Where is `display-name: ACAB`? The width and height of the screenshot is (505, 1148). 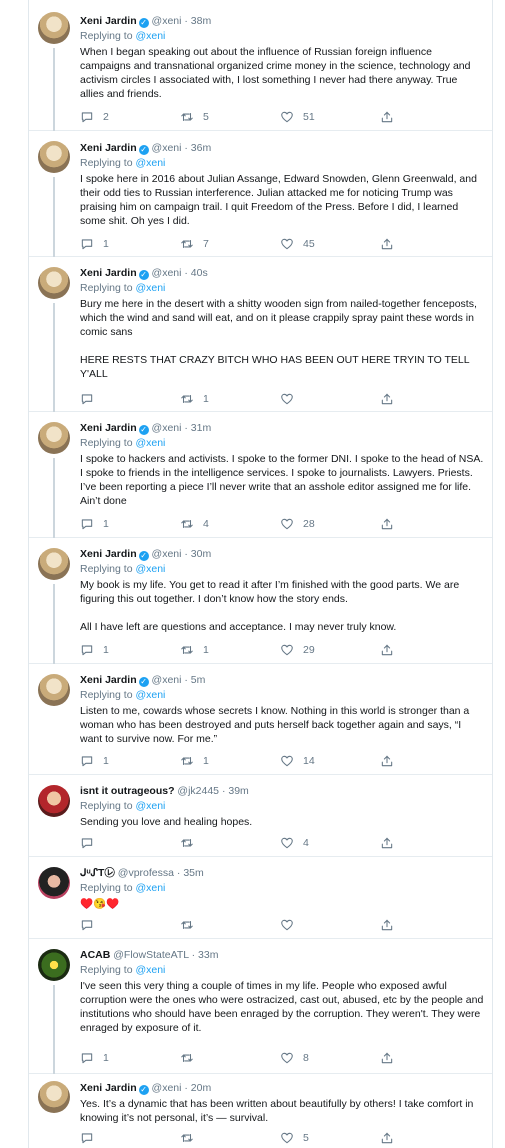
display-name: ACAB is located at coordinates (95, 955).